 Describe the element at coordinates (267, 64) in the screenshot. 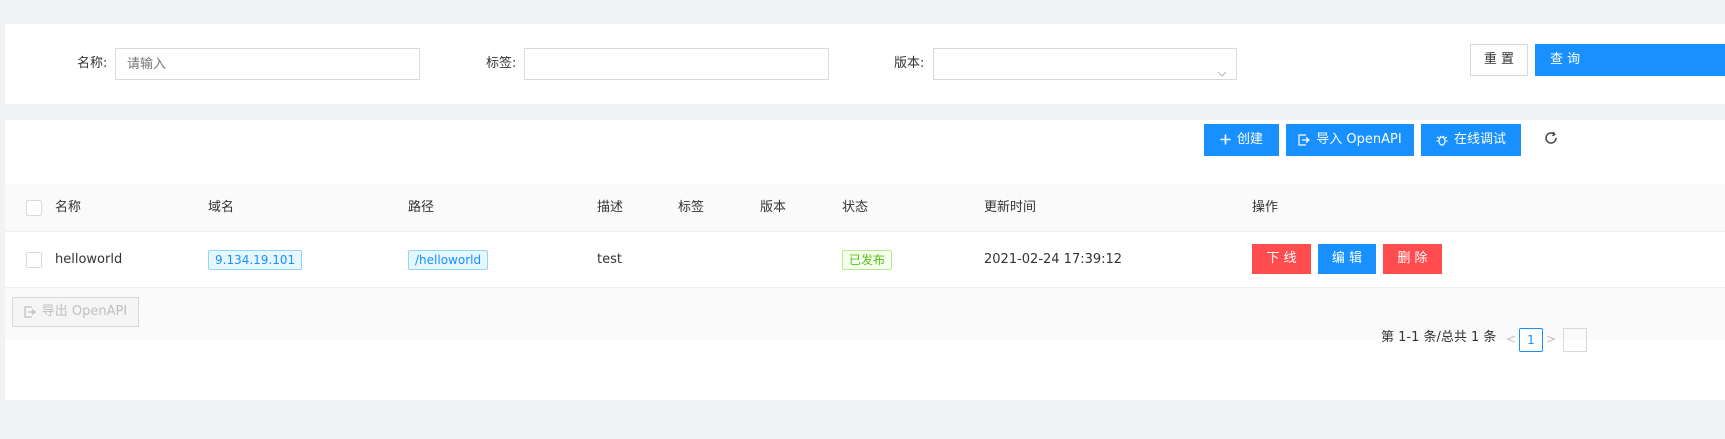

I see `name-filter-input` at that location.